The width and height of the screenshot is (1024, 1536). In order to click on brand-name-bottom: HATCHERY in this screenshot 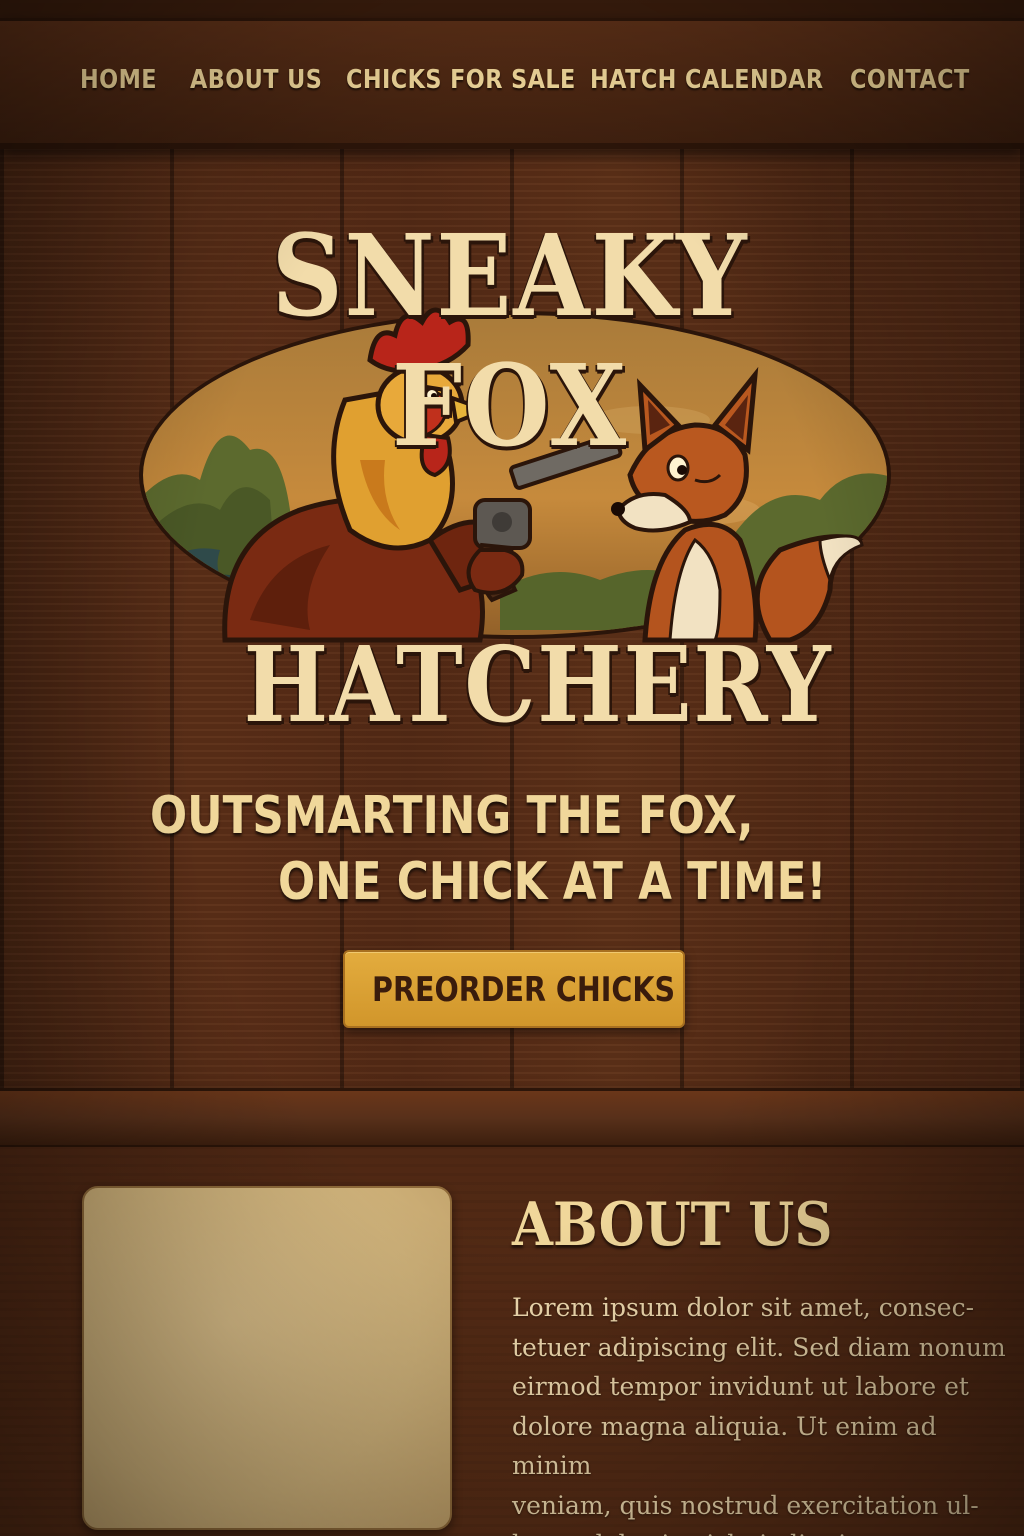, I will do `click(538, 684)`.